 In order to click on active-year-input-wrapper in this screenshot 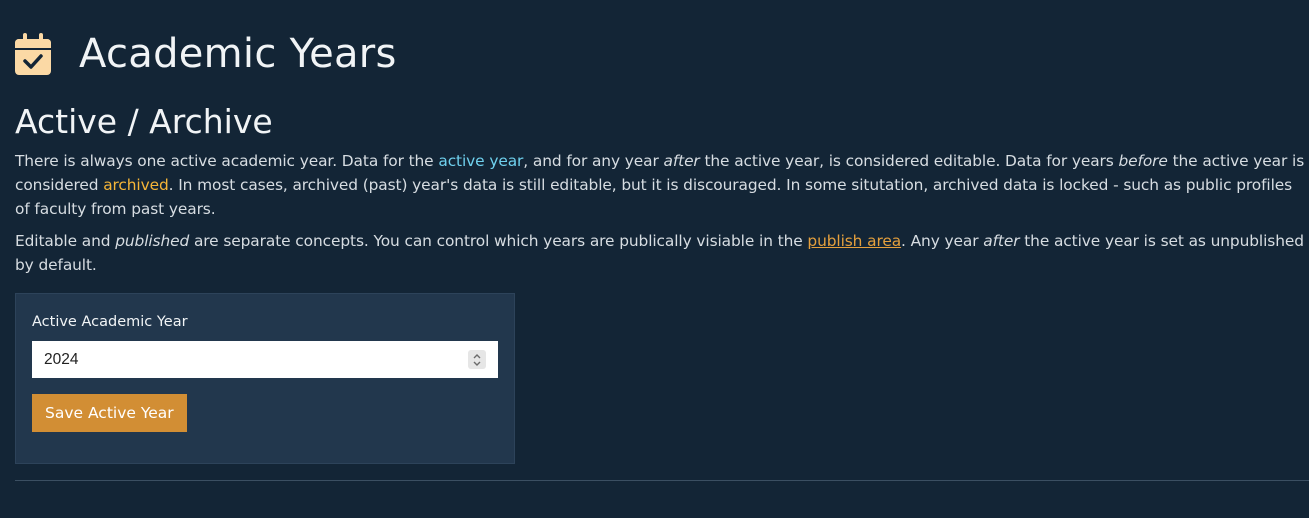, I will do `click(265, 359)`.